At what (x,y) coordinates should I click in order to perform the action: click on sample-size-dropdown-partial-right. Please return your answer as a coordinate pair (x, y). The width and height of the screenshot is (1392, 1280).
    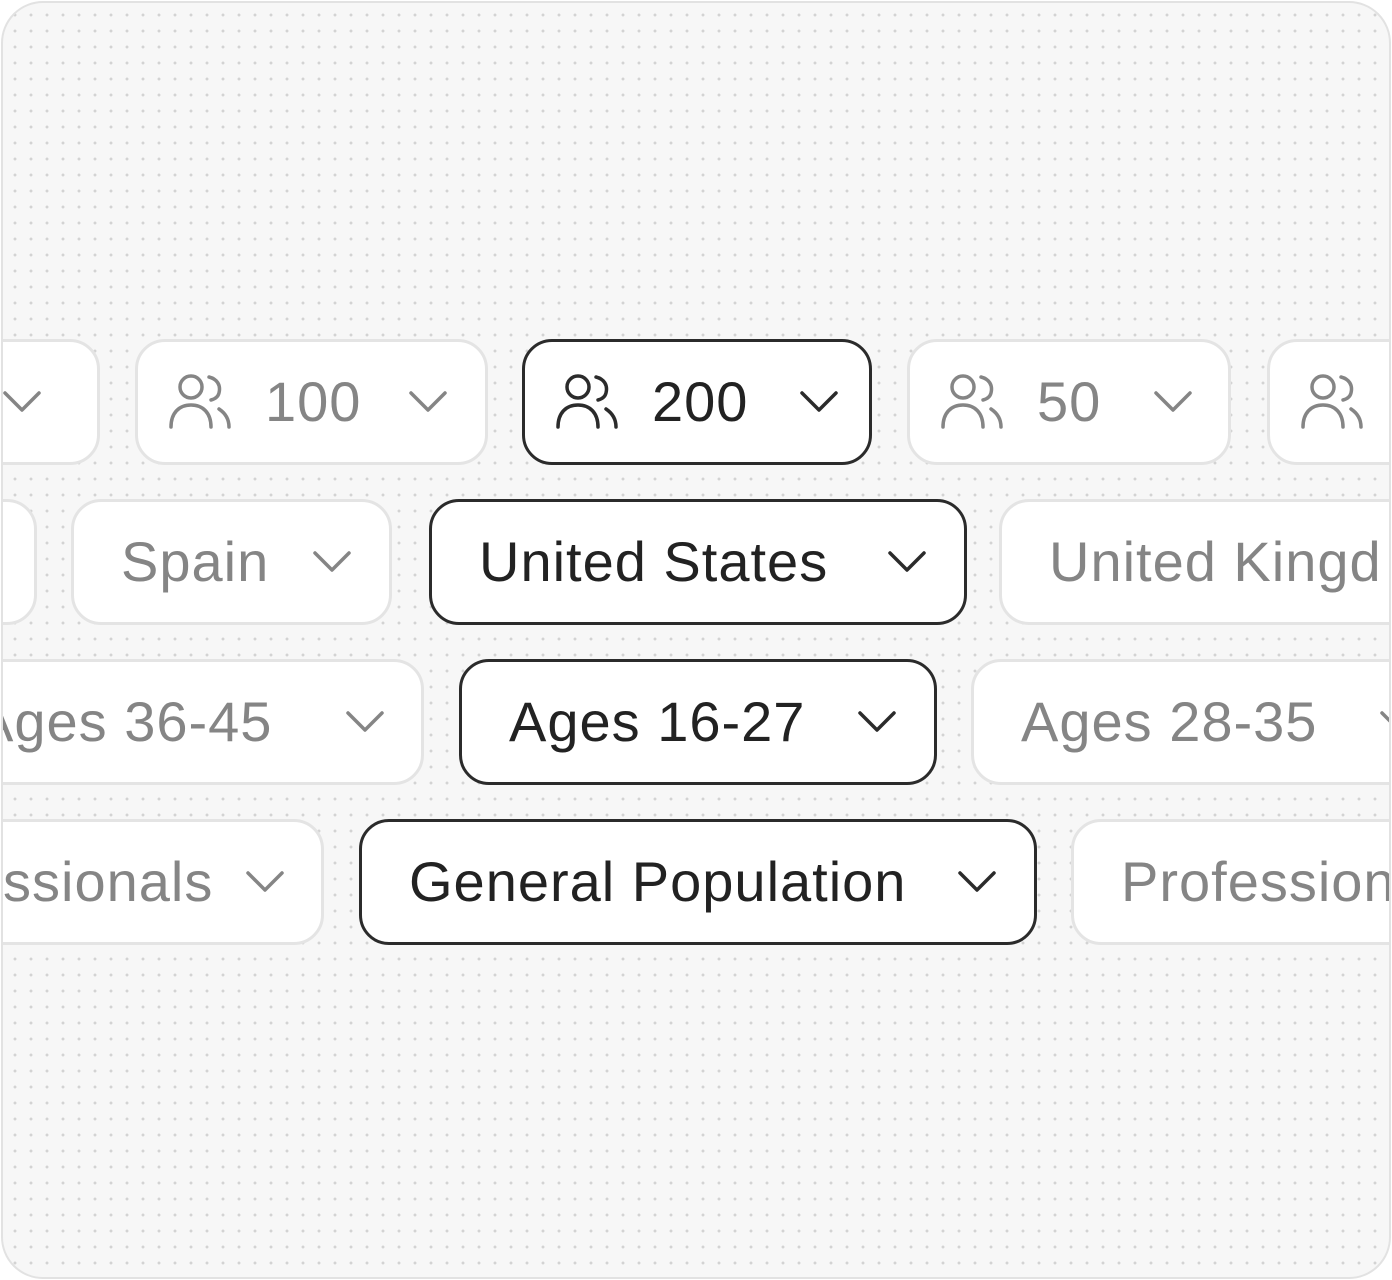
    Looking at the image, I should click on (1328, 402).